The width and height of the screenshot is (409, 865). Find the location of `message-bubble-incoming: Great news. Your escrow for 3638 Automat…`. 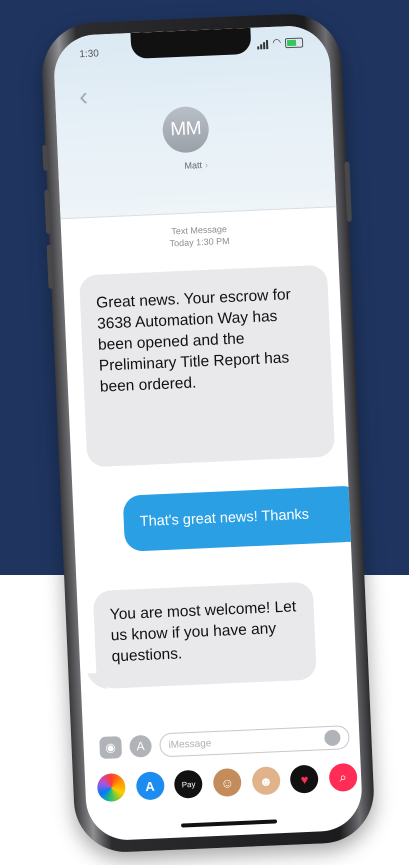

message-bubble-incoming: Great news. Your escrow for 3638 Automat… is located at coordinates (207, 366).